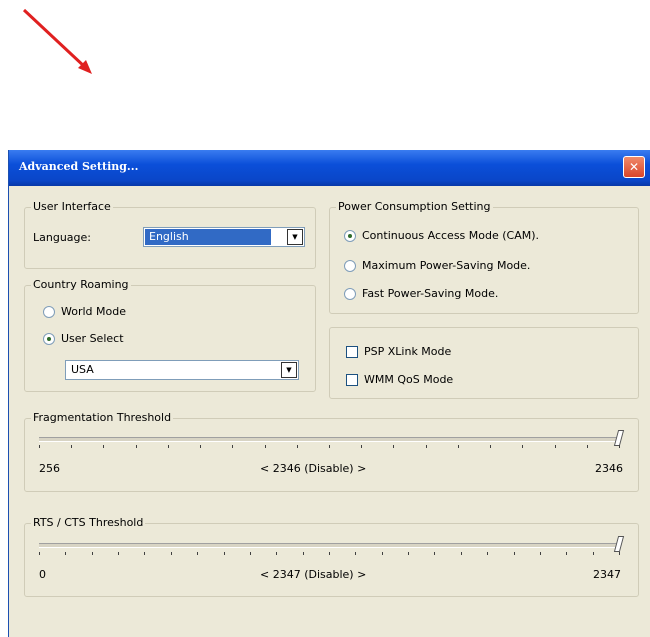  I want to click on fragmentation-slider-thumb, so click(619, 438).